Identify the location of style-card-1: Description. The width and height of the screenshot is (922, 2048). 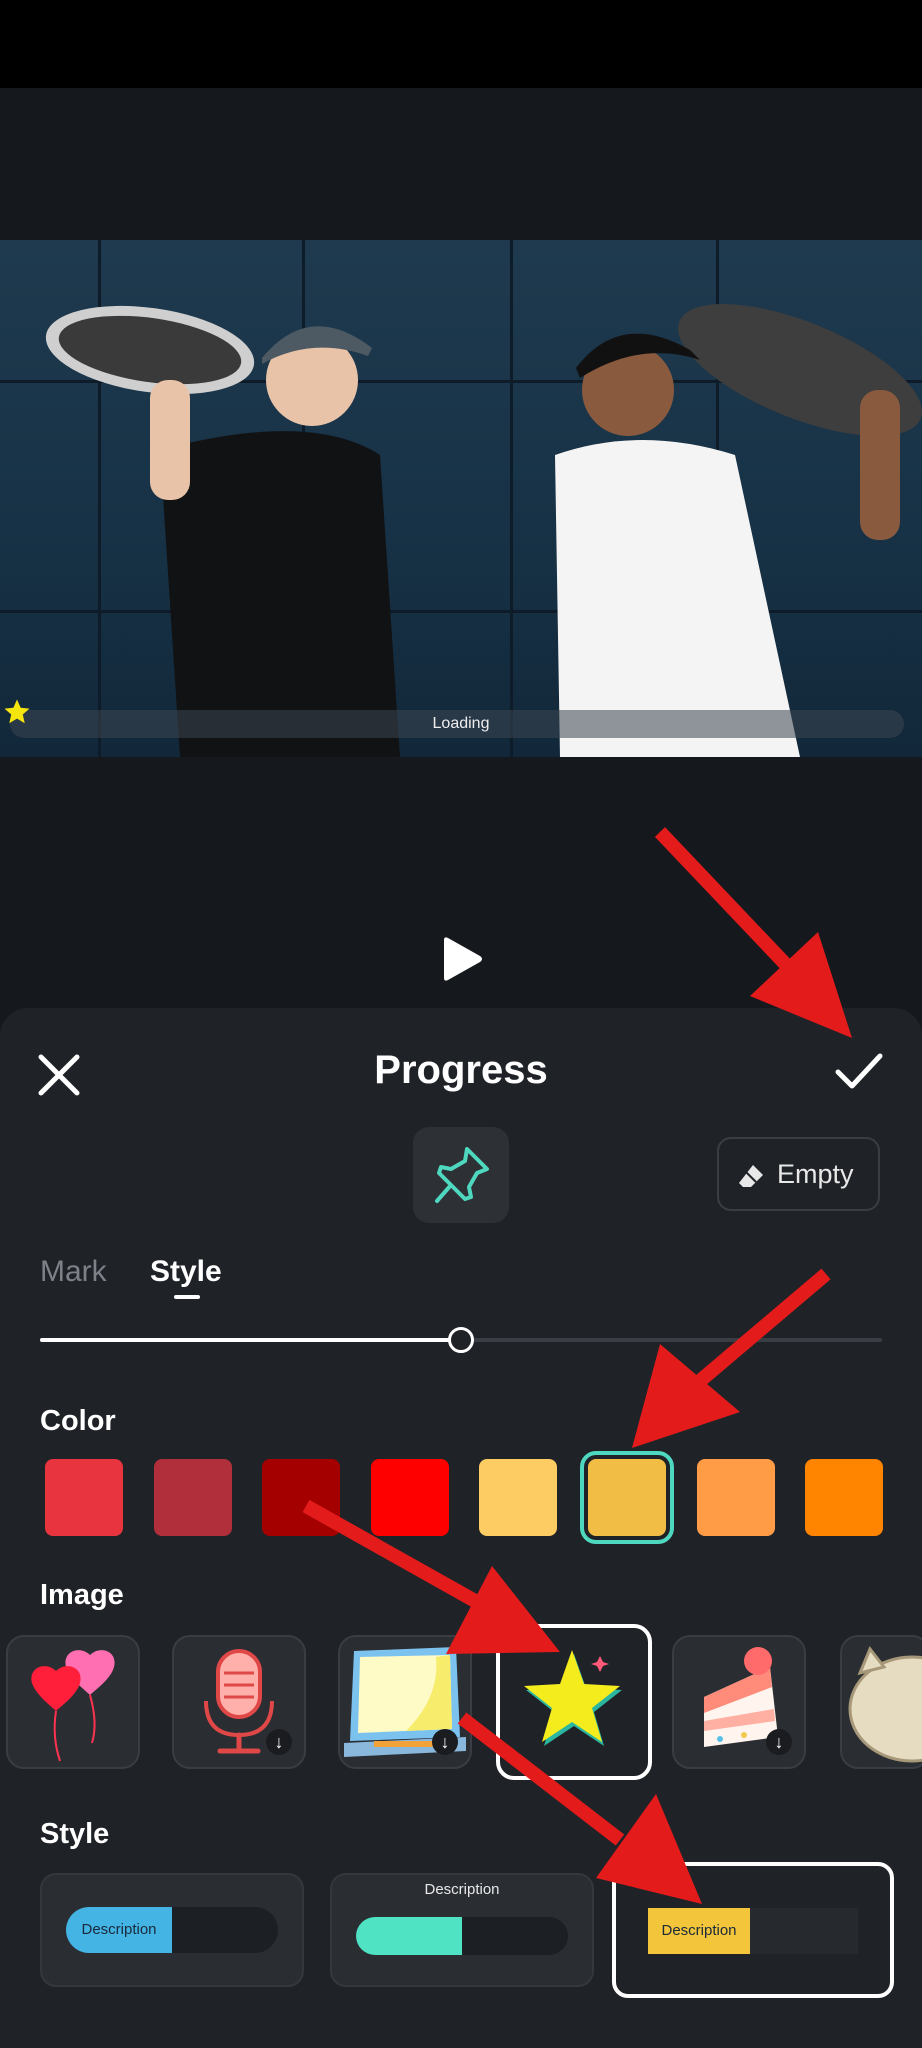
(172, 1930).